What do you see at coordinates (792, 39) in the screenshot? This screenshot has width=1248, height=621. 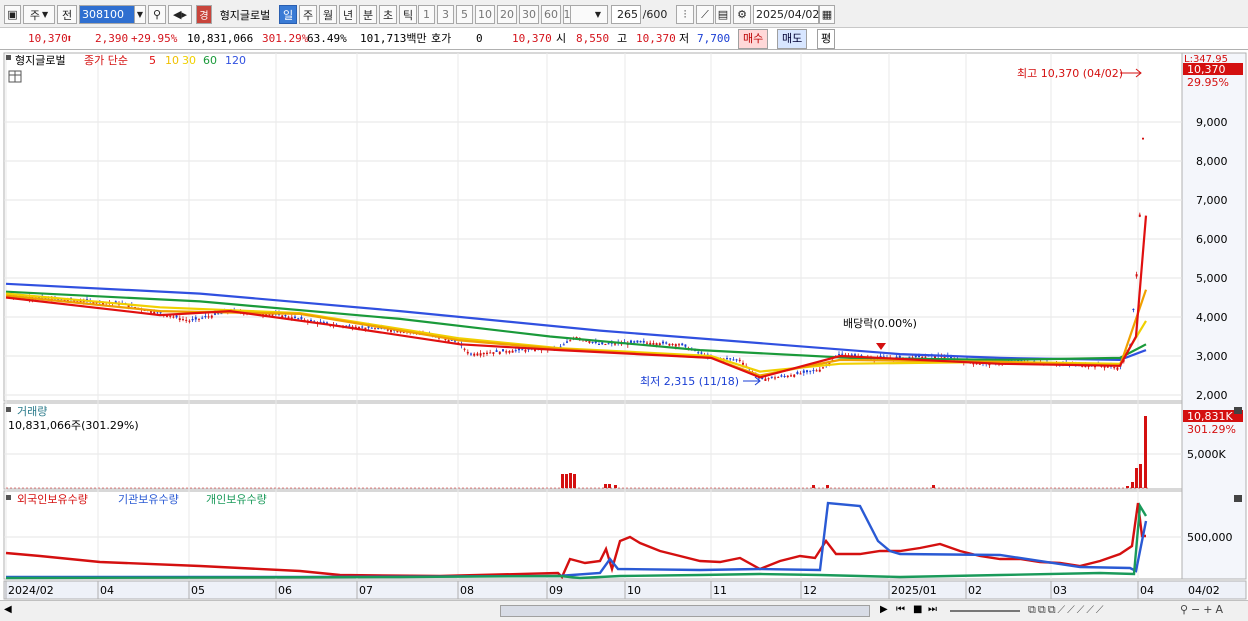 I see `sell-button: 매도` at bounding box center [792, 39].